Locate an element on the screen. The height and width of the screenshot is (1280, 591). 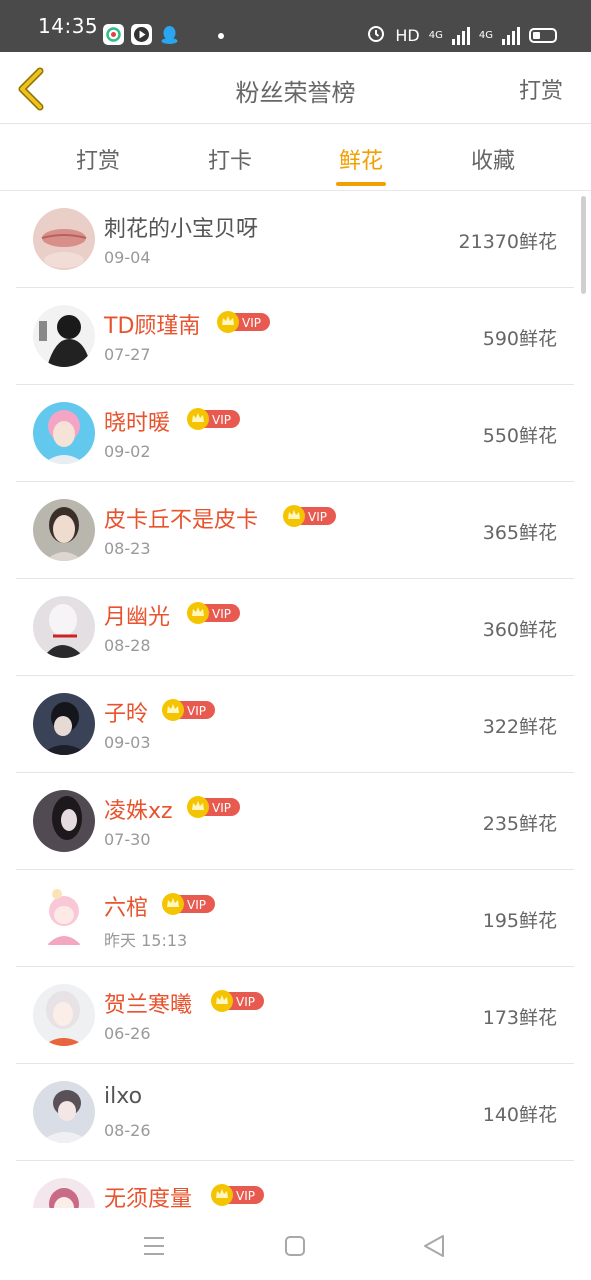
flower-count: 360鲜花 is located at coordinates (519, 630).